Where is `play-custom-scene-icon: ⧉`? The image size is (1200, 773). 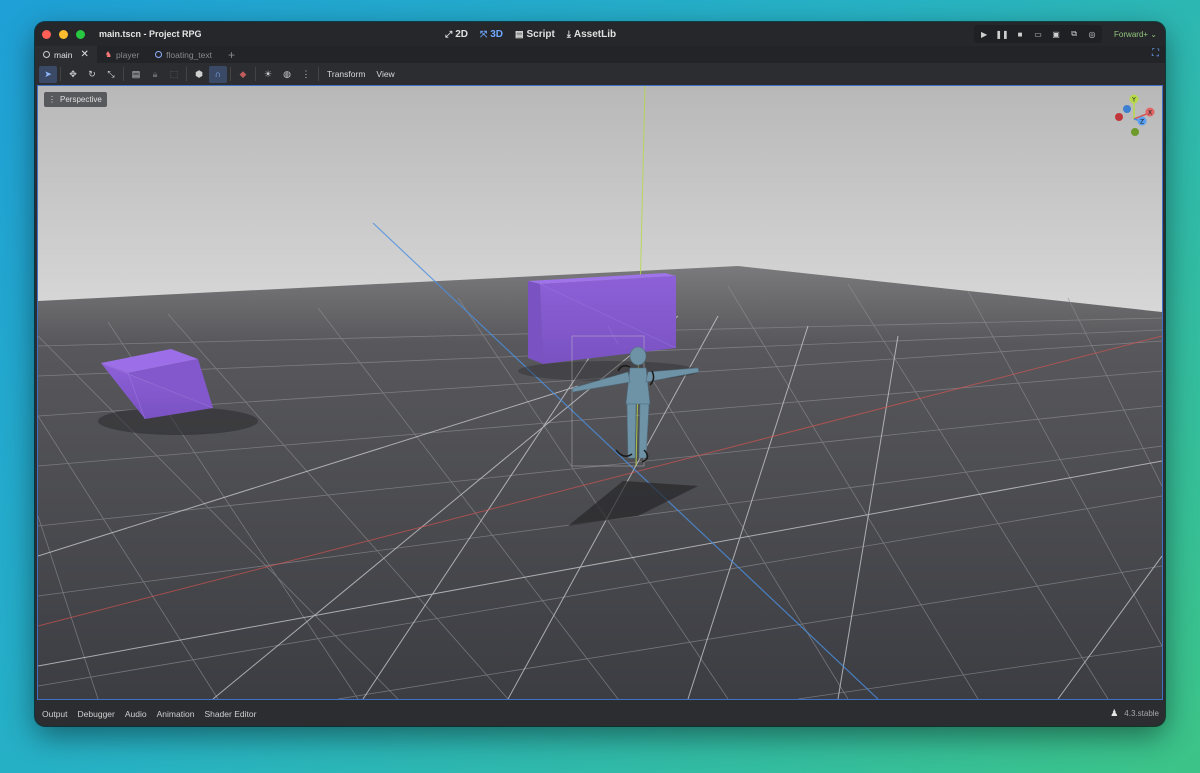 play-custom-scene-icon: ⧉ is located at coordinates (1074, 34).